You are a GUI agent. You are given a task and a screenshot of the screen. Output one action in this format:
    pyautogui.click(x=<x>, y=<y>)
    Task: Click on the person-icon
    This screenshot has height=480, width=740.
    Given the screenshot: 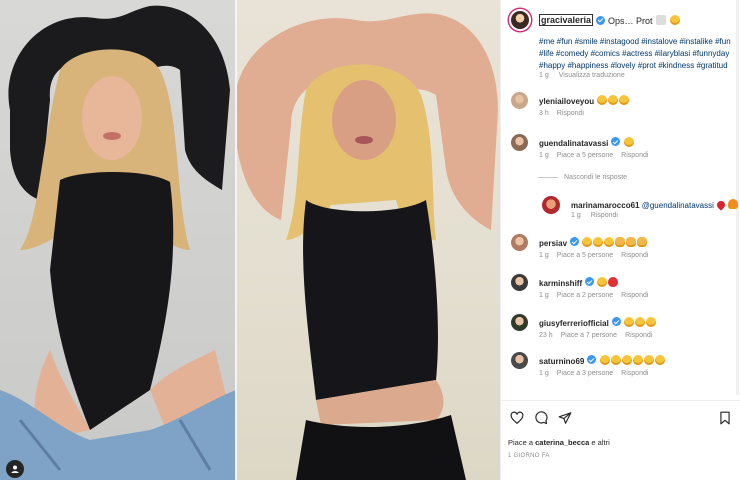 What is the action you would take?
    pyautogui.click(x=15, y=469)
    